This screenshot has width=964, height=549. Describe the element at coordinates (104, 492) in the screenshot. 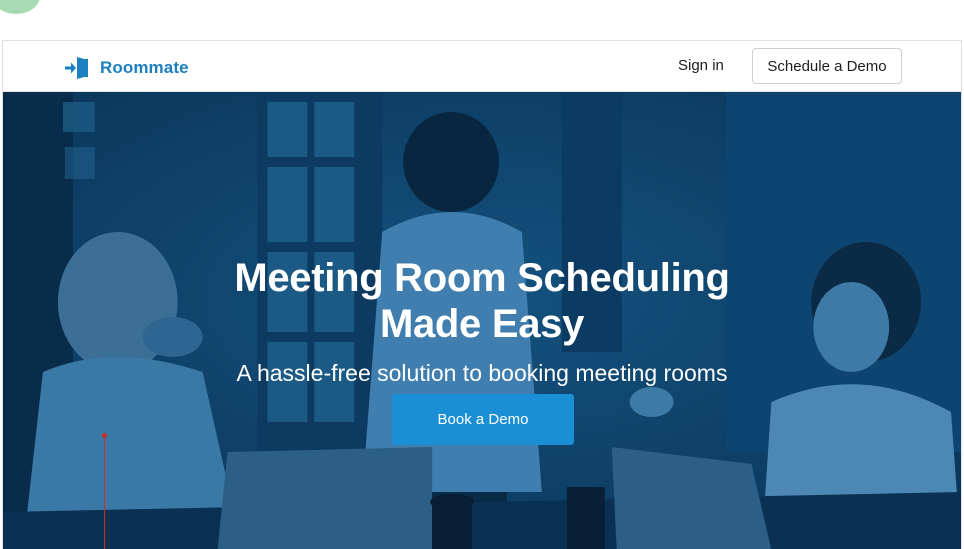

I see `cursor-pointer-line` at that location.